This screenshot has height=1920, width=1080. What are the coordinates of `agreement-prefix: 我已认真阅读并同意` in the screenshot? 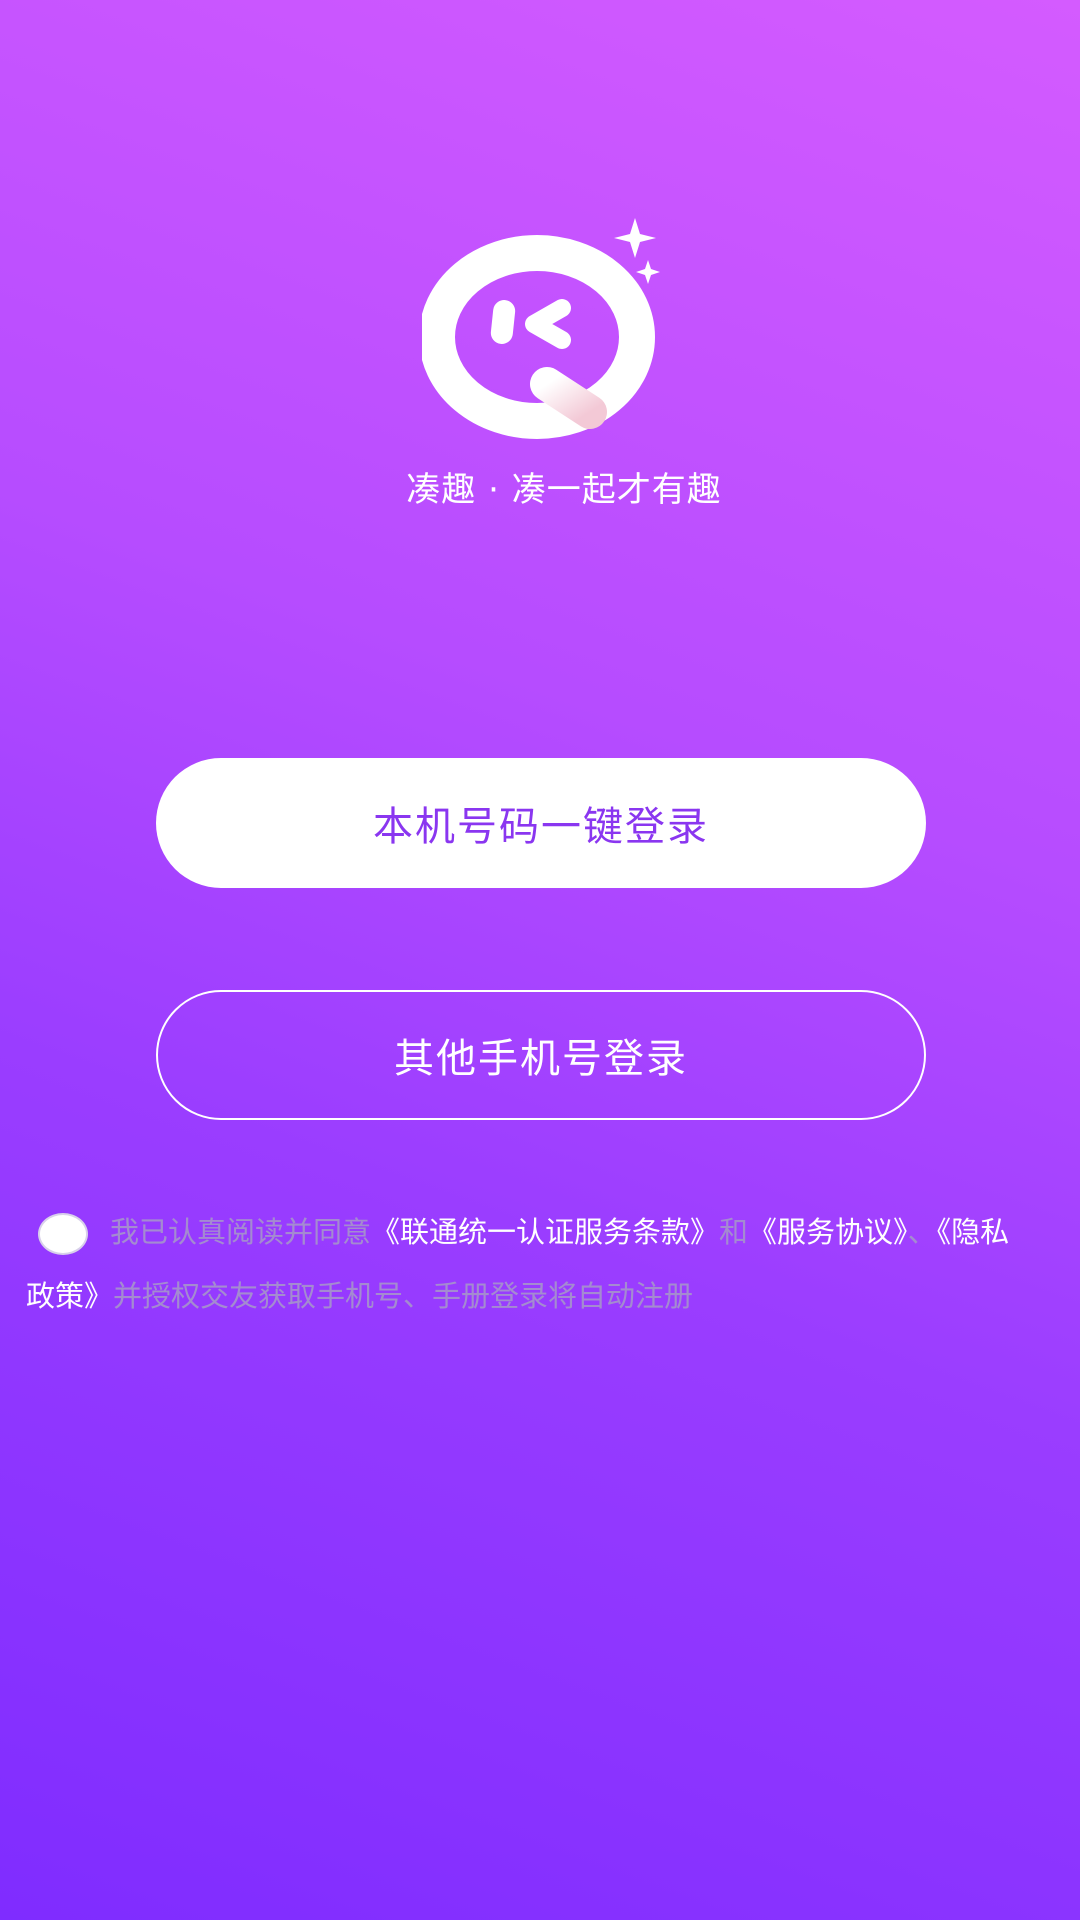 It's located at (241, 1232).